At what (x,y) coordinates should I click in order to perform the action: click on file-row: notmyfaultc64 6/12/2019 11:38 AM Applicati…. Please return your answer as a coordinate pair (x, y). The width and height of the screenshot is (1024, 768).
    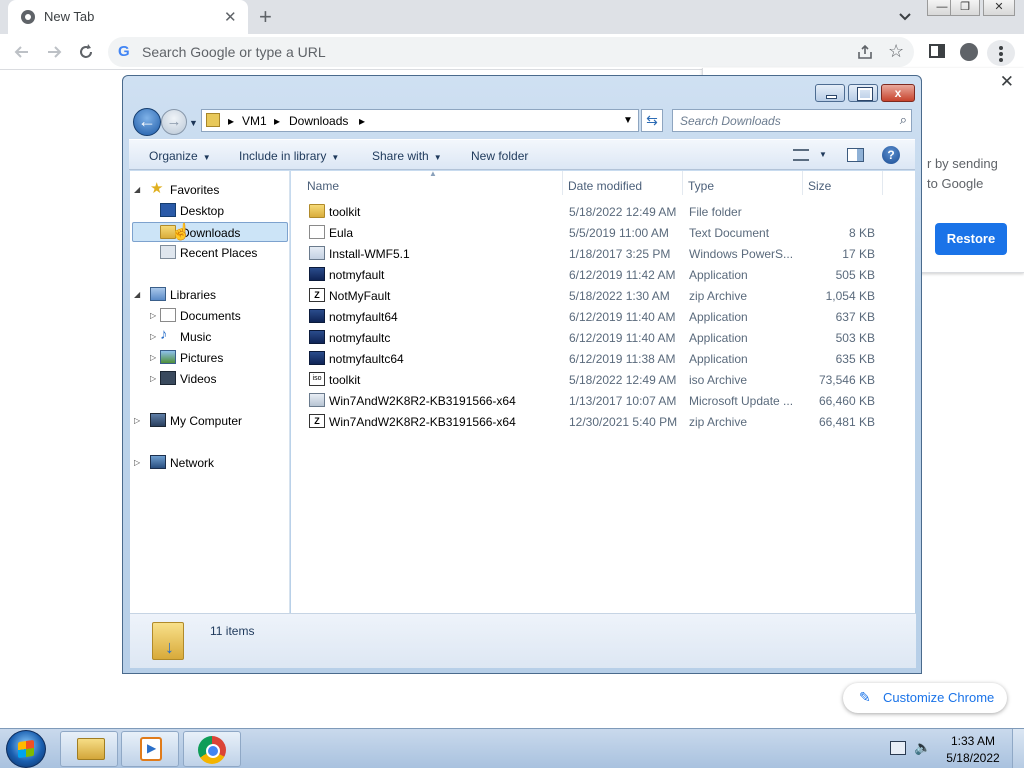
    Looking at the image, I should click on (603, 358).